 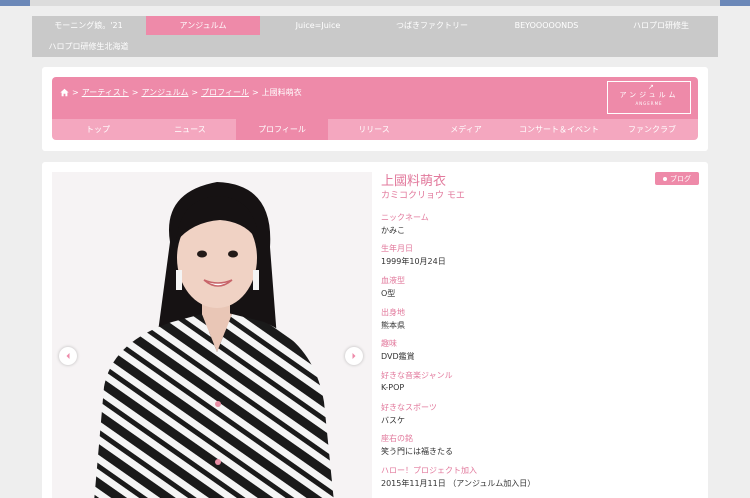 What do you see at coordinates (393, 280) in the screenshot?
I see `field-label-blood-type: 血液型` at bounding box center [393, 280].